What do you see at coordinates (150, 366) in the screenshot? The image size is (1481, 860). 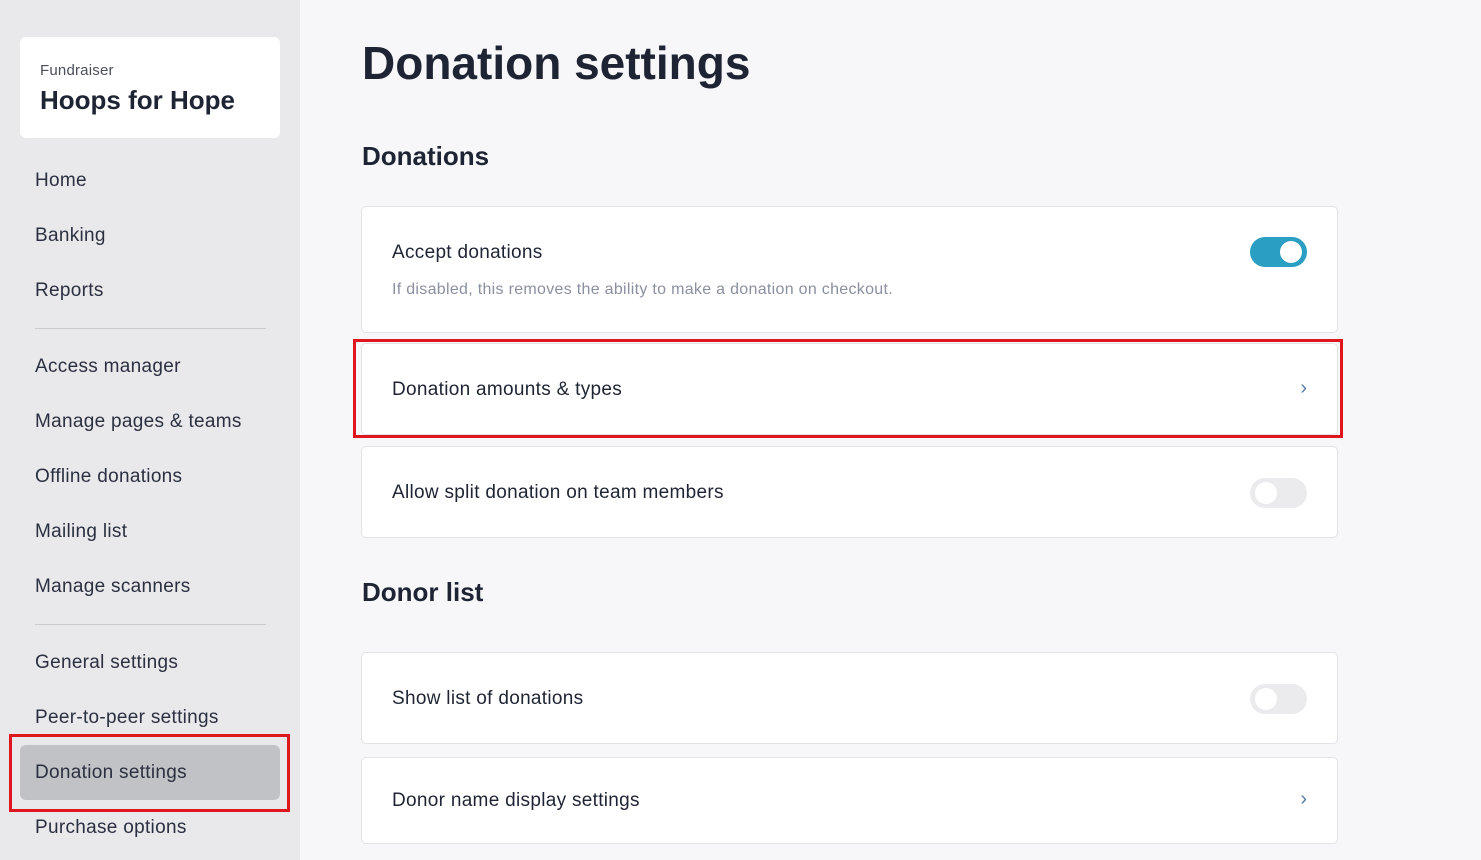 I see `sidebar-item-access-manager: Access manager` at bounding box center [150, 366].